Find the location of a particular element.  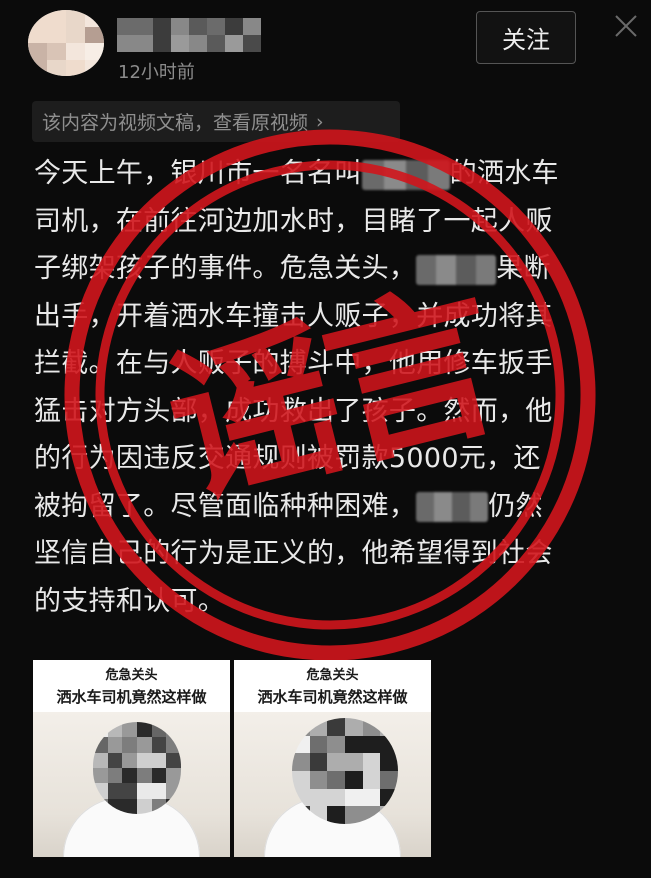

article-text: 果断 is located at coordinates (523, 268).